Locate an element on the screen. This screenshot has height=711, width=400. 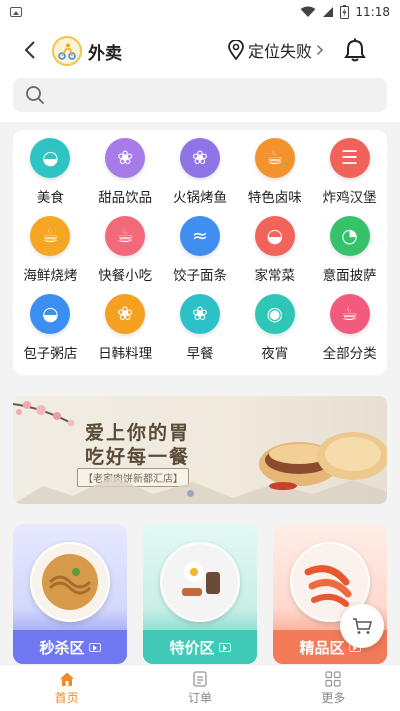
burger-icon: ☰ is located at coordinates (349, 158).